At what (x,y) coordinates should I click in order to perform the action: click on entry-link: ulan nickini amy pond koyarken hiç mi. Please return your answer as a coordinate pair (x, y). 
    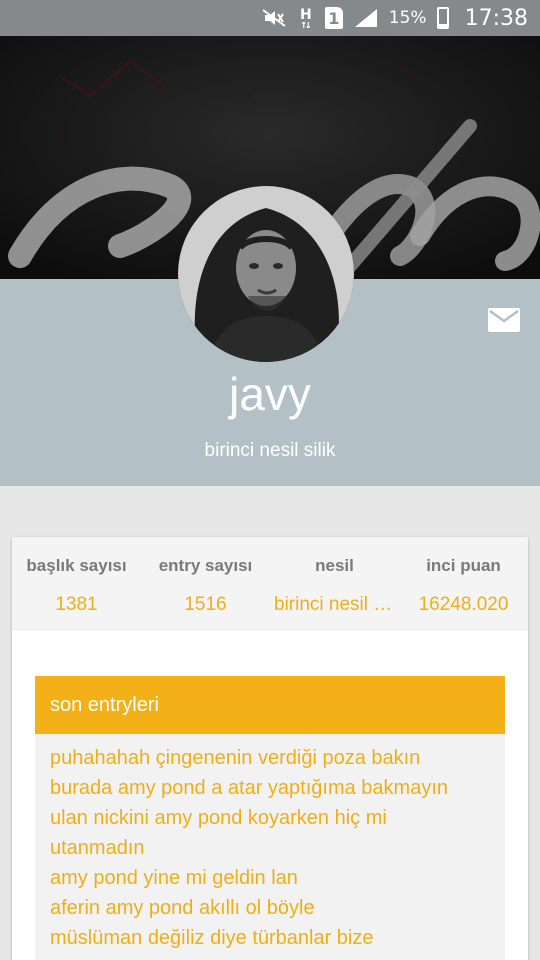
    Looking at the image, I should click on (270, 818).